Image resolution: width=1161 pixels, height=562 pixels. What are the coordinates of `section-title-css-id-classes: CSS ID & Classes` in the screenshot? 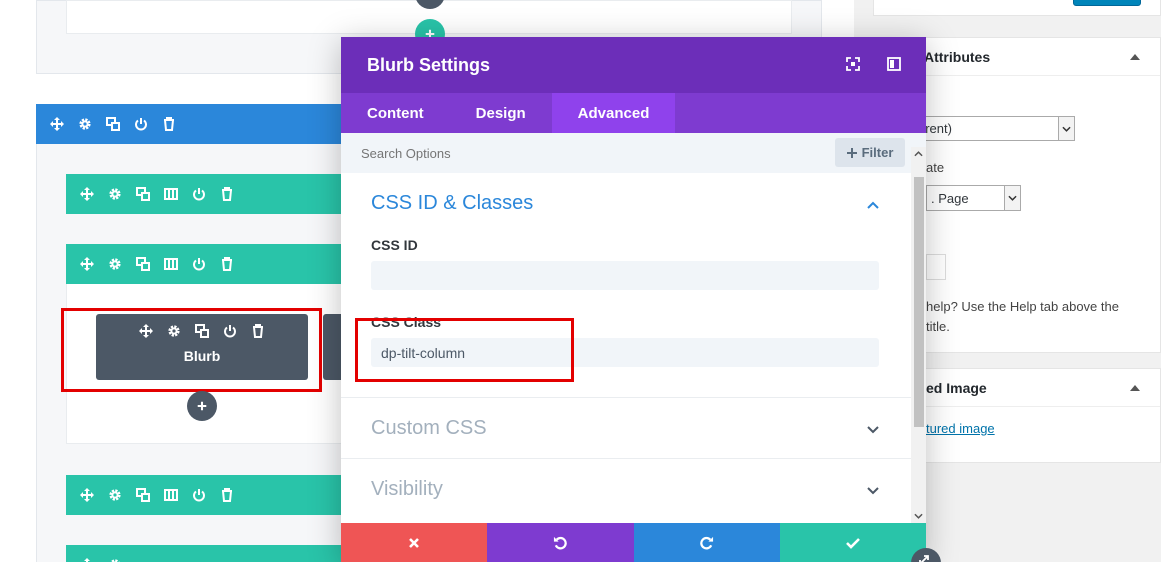 It's located at (452, 203).